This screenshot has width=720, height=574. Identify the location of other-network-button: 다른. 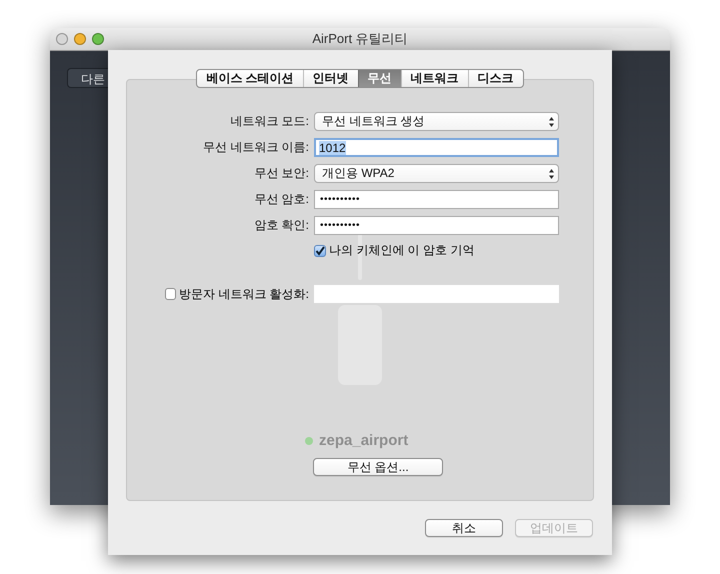
(87, 78).